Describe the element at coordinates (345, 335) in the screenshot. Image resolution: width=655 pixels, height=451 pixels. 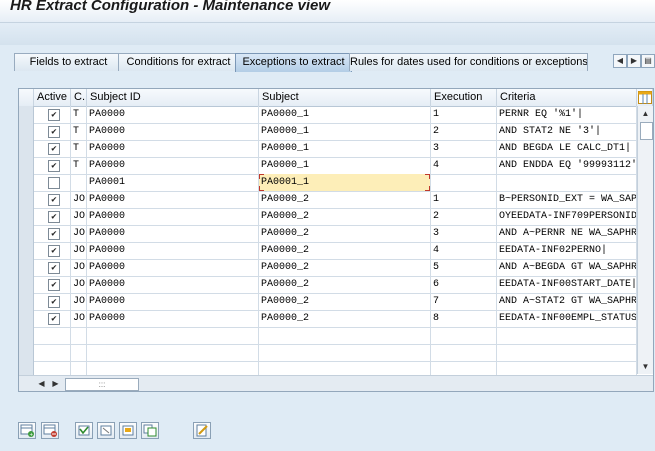
I see `cell-subject` at that location.